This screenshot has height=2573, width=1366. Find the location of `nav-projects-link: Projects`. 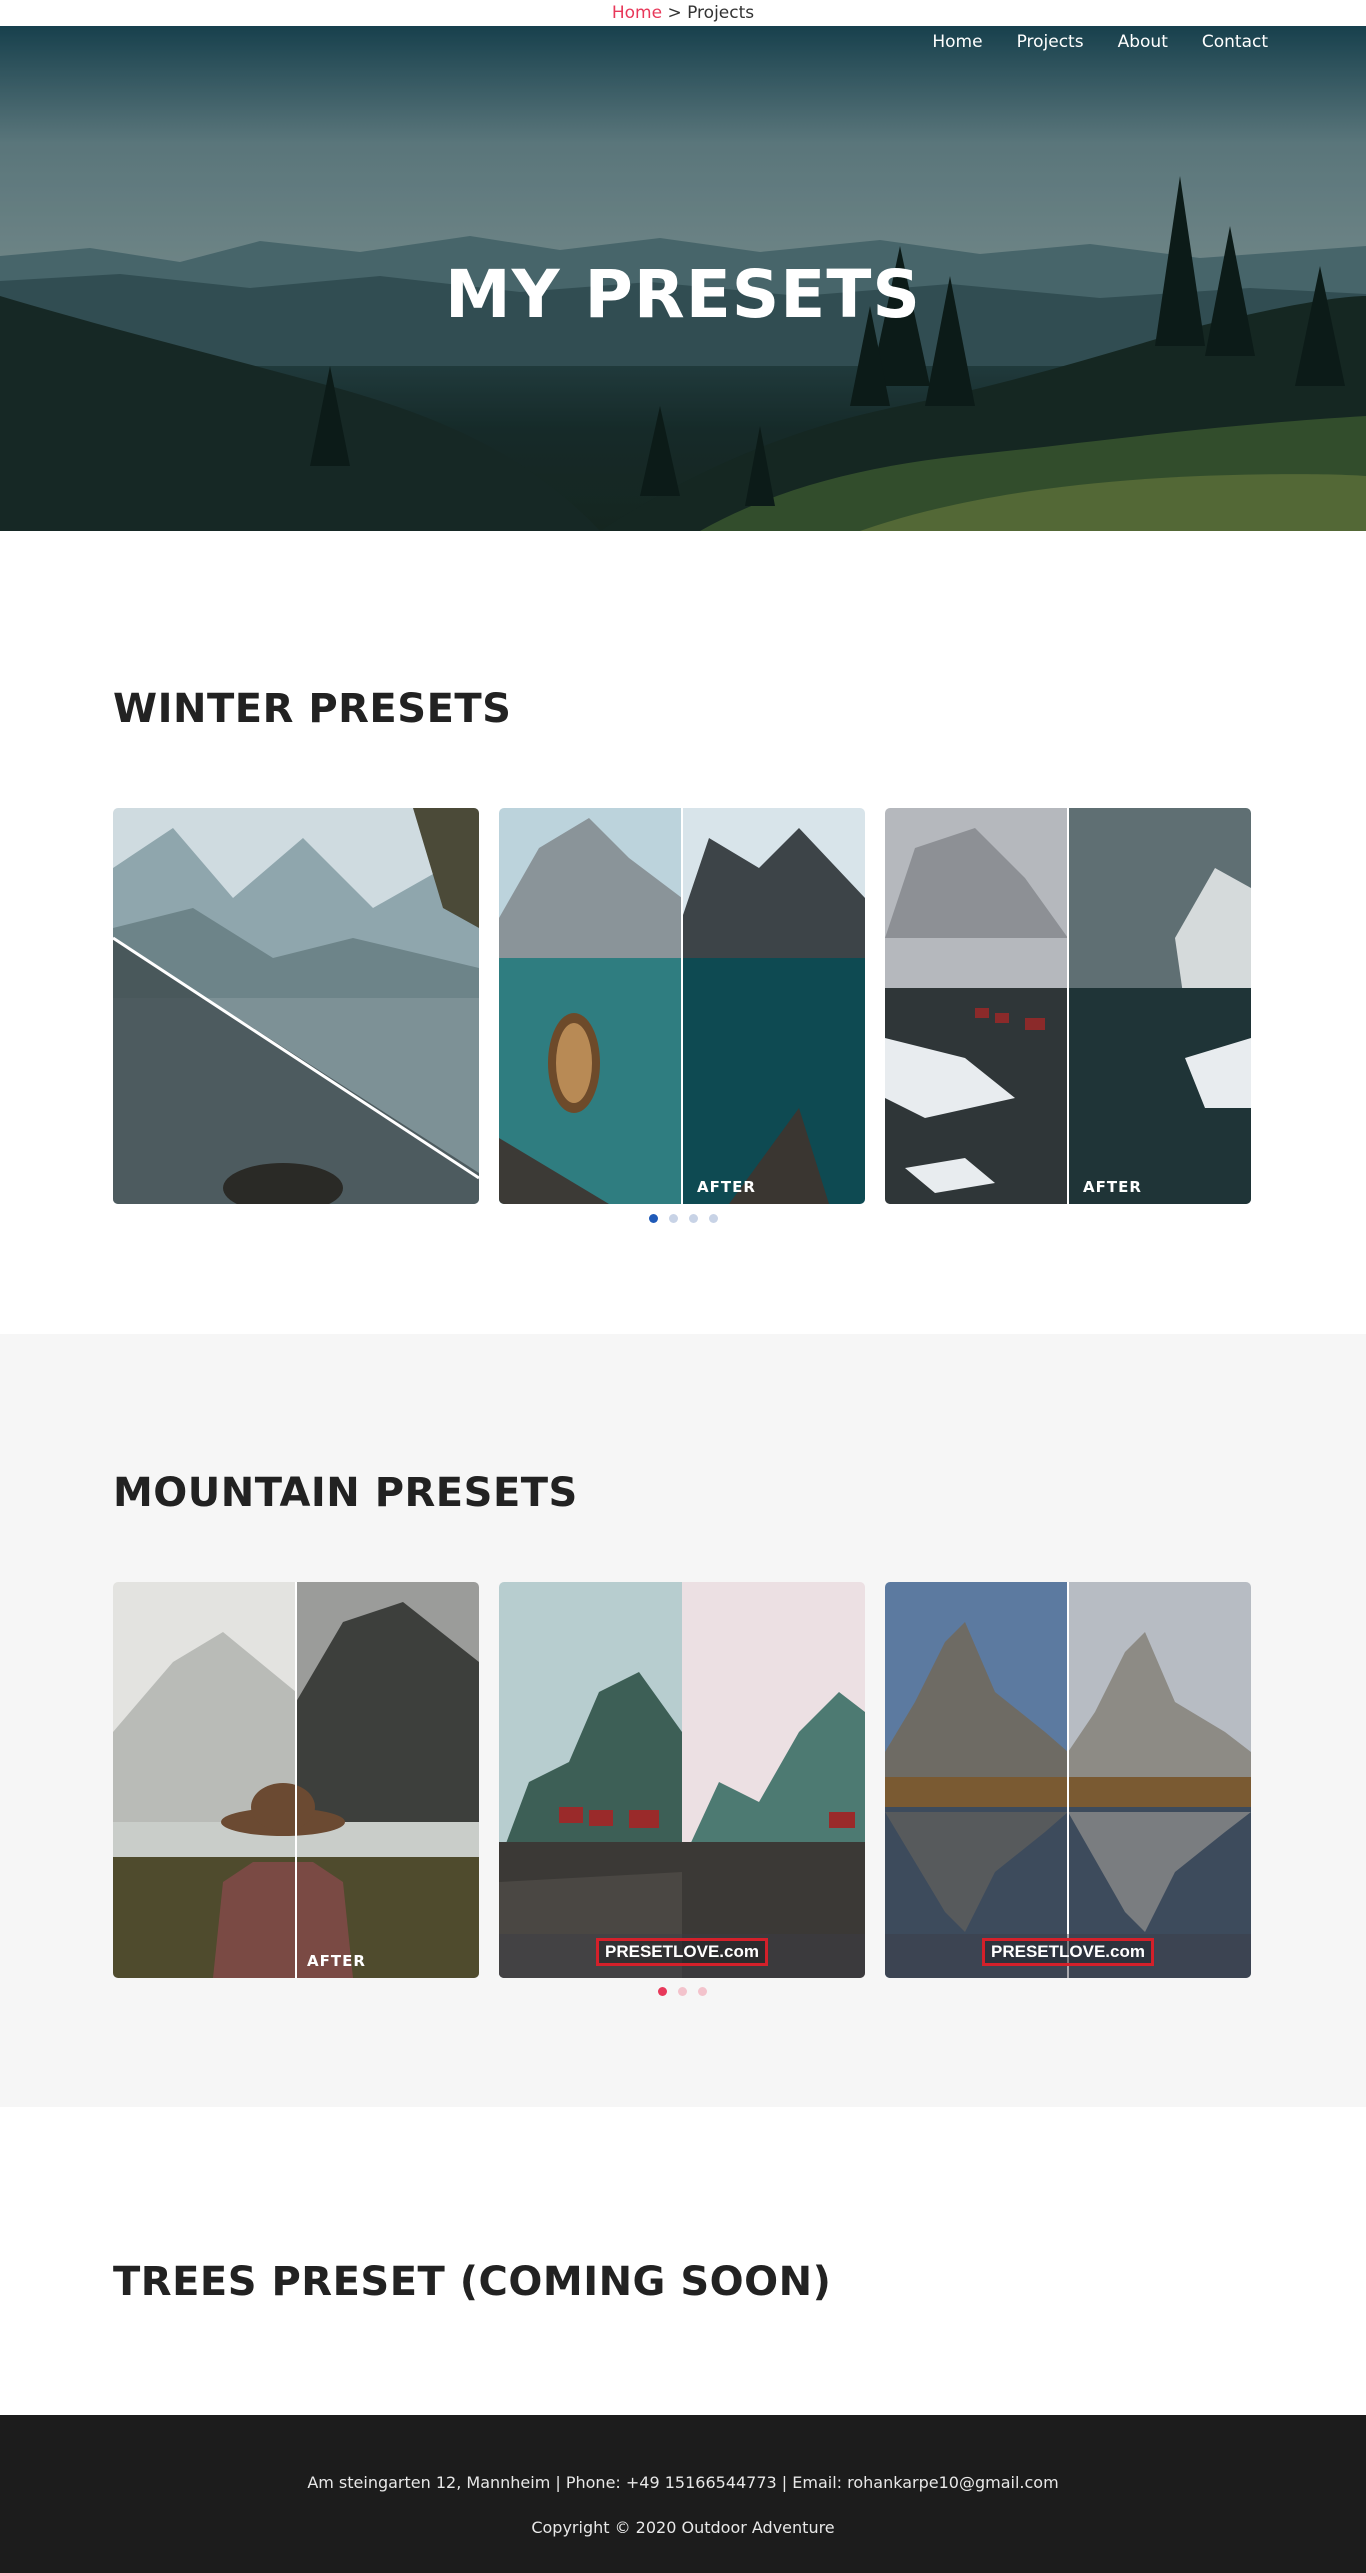

nav-projects-link: Projects is located at coordinates (1050, 42).